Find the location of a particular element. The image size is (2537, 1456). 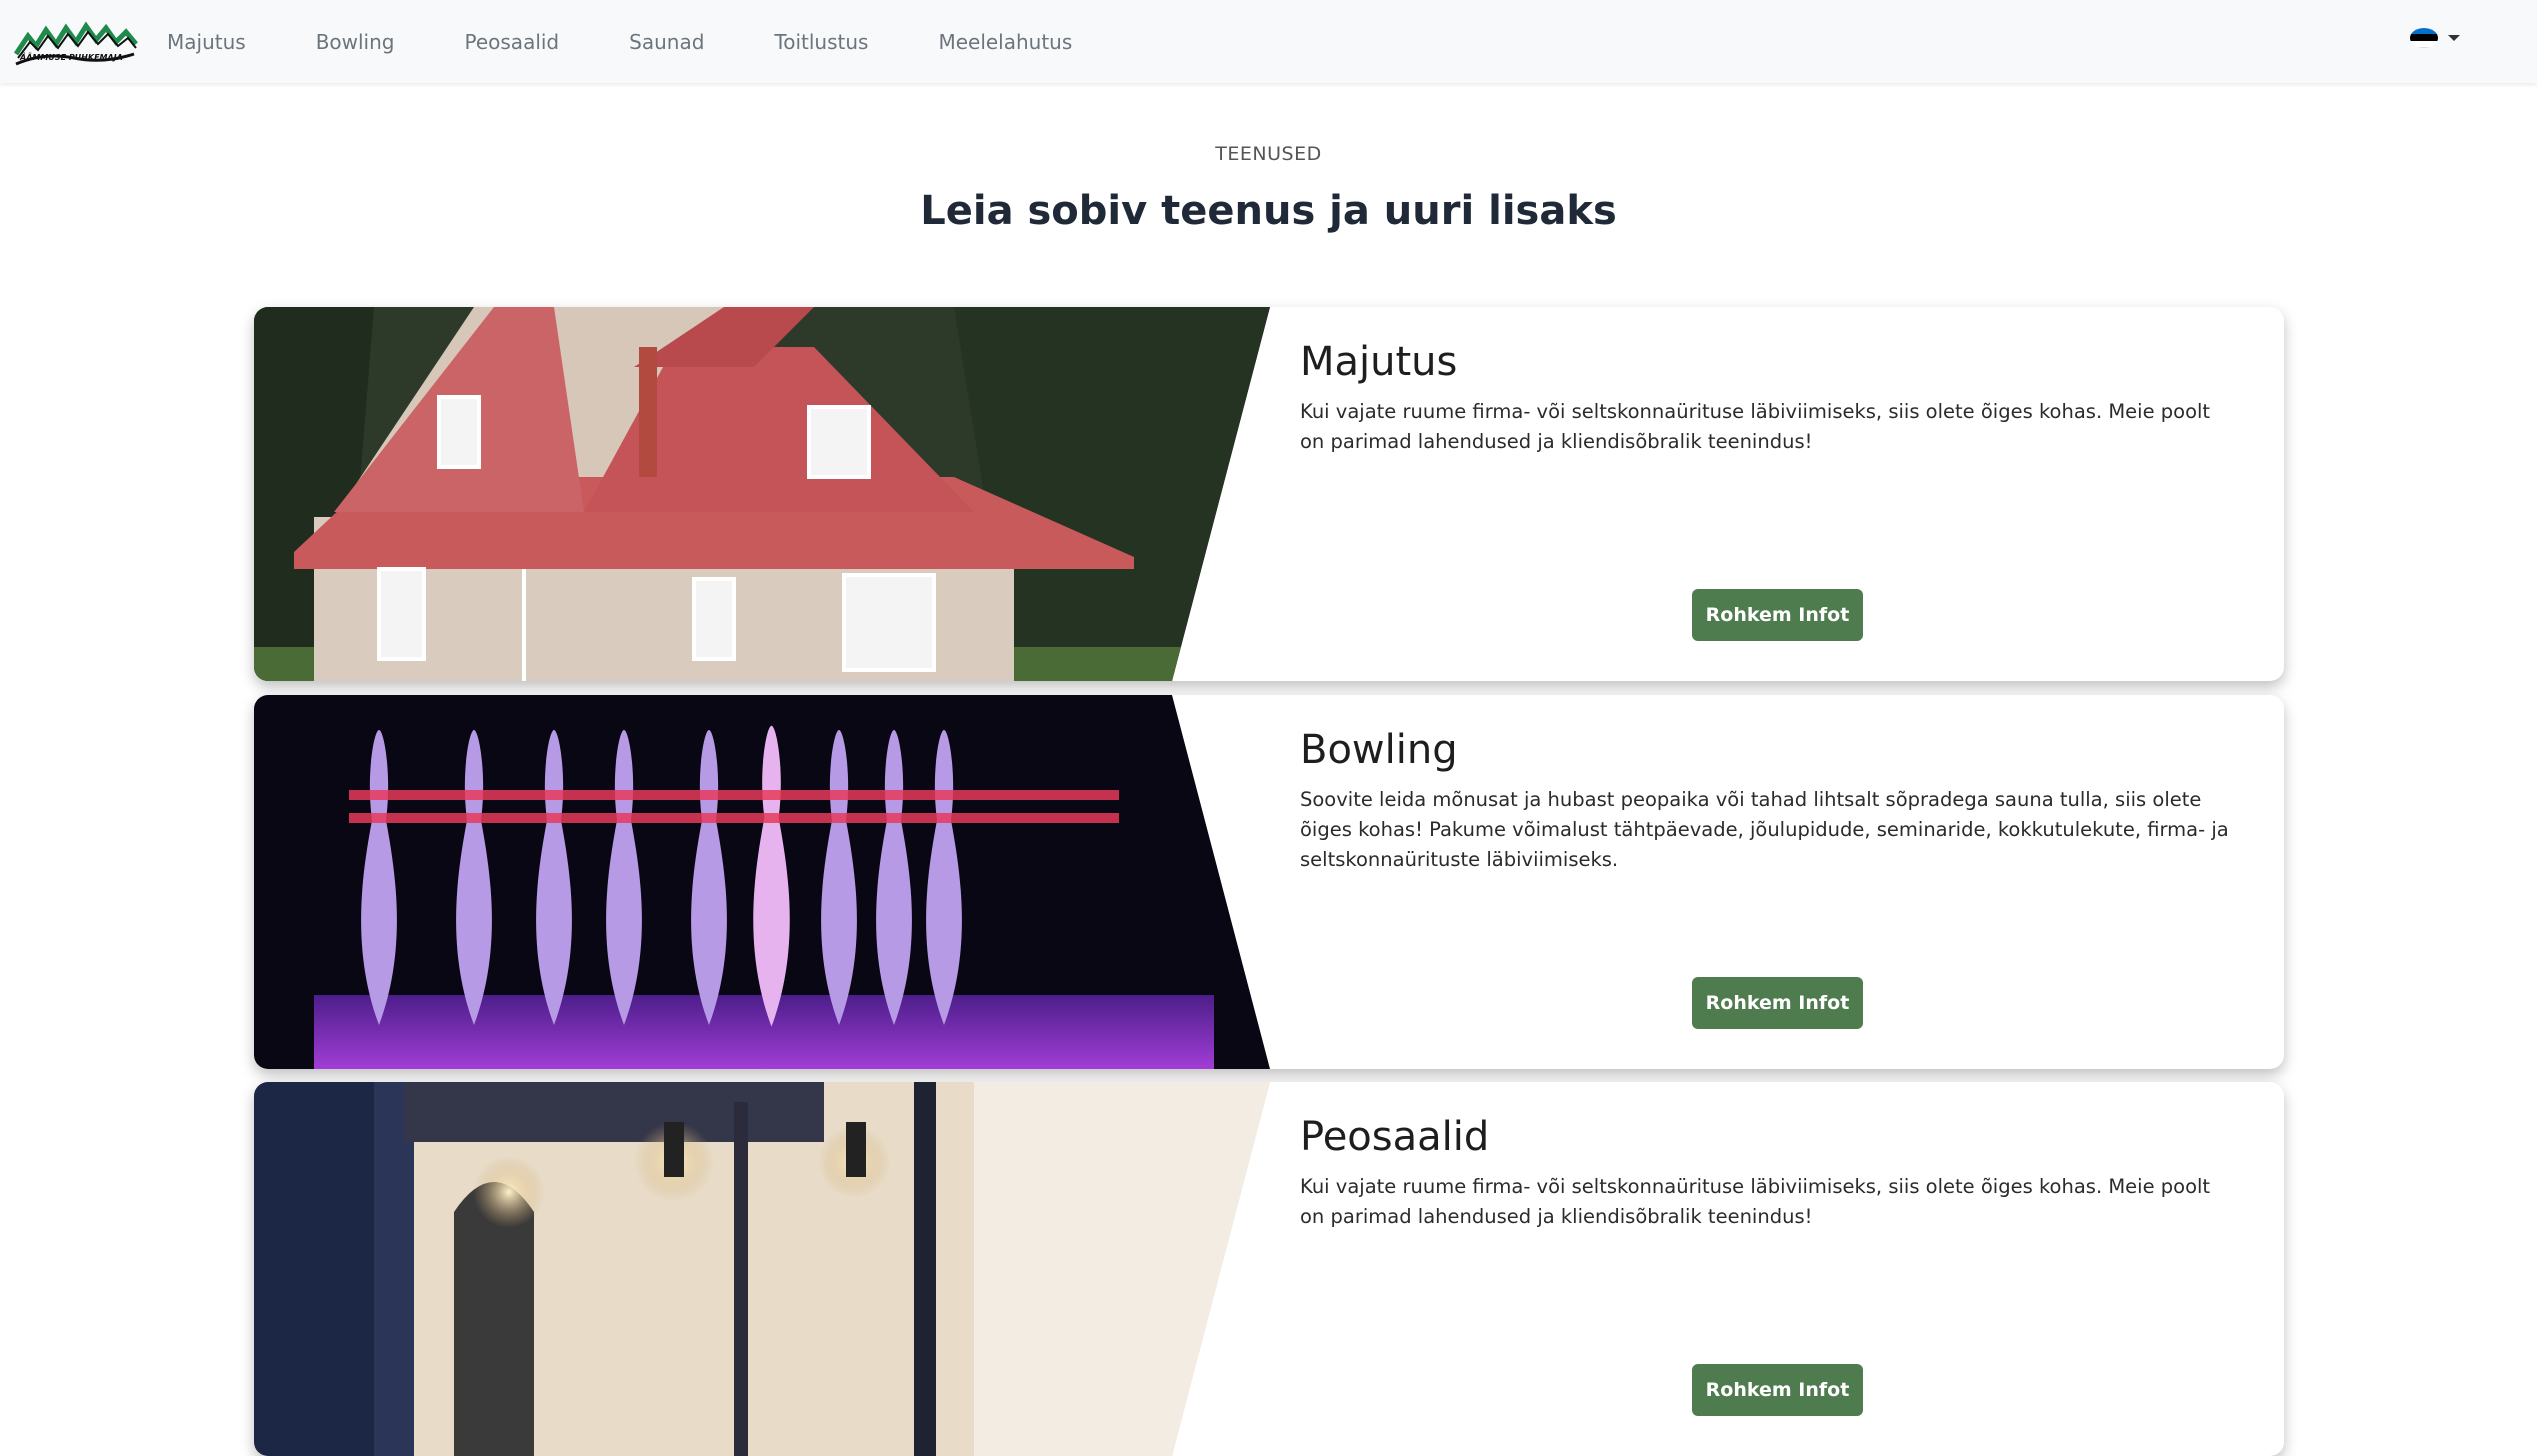

language-selector is located at coordinates (2435, 38).